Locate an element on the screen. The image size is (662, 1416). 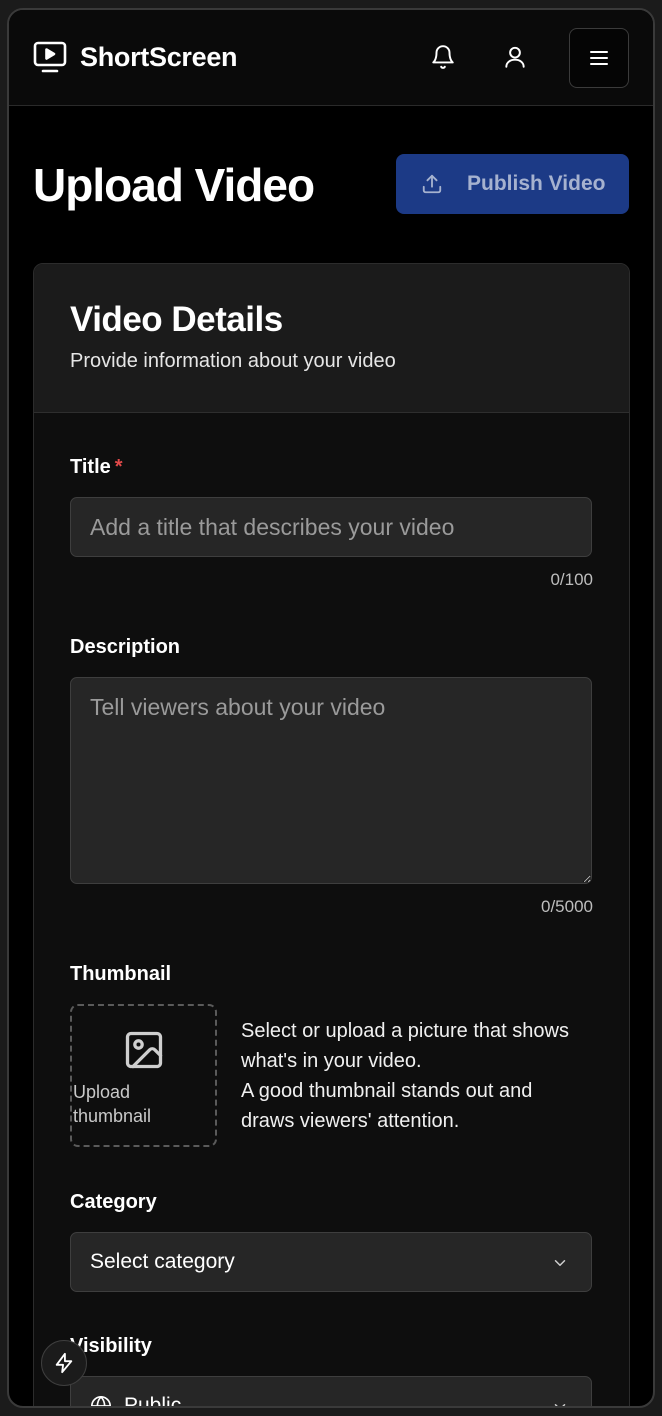
upload-icon is located at coordinates (432, 184).